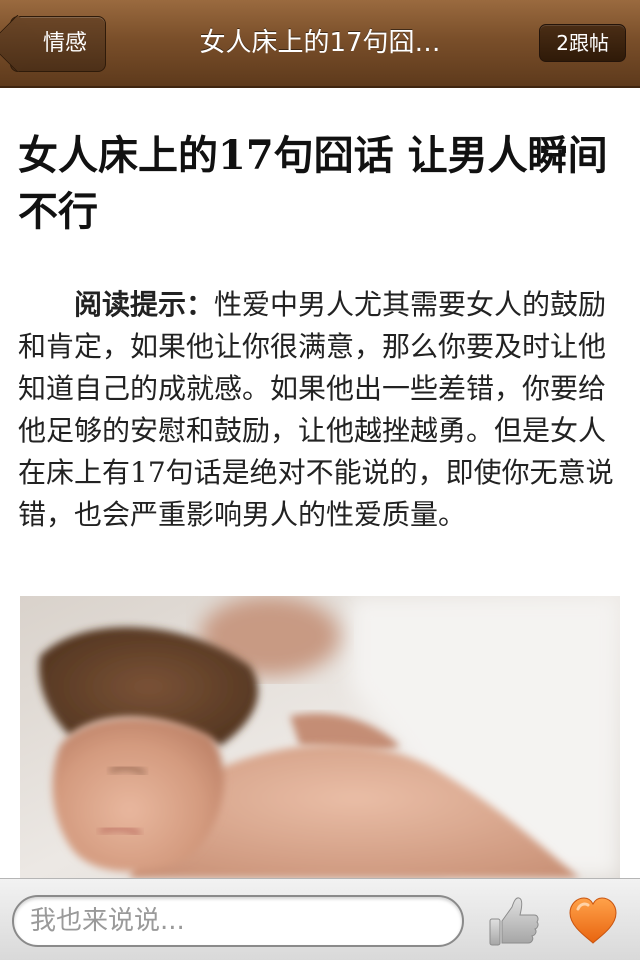 Image resolution: width=640 pixels, height=960 pixels. I want to click on comment-toolbar, so click(320, 919).